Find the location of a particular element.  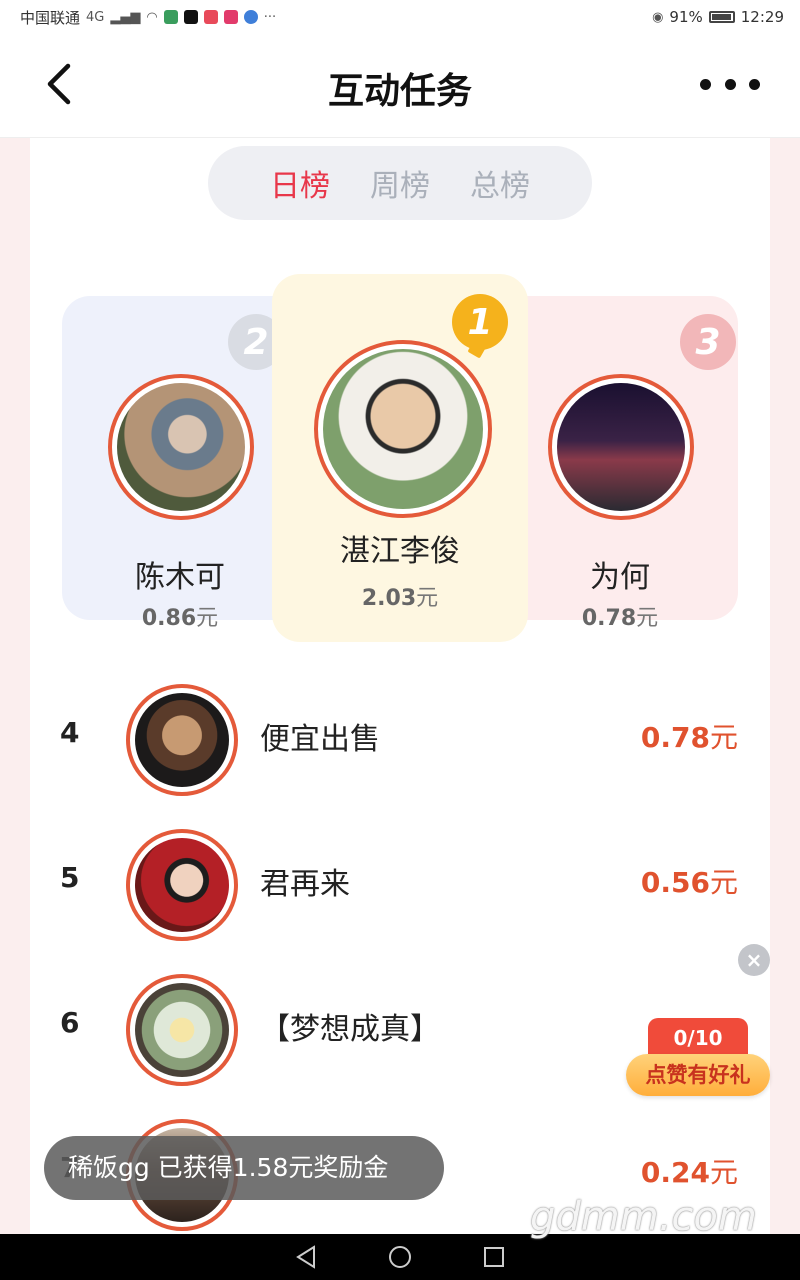

podium-amount: 0.78元 is located at coordinates (620, 618).